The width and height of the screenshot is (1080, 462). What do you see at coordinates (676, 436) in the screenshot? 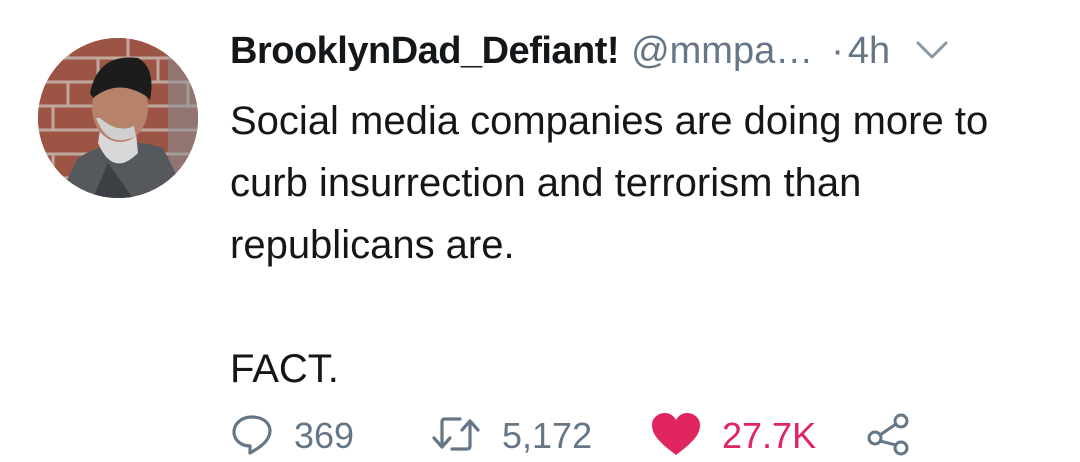
I see `heart-icon` at bounding box center [676, 436].